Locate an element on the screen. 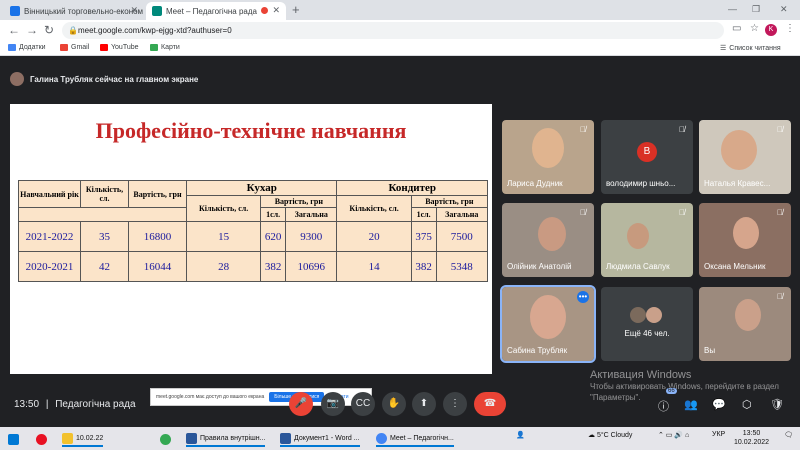 Image resolution: width=800 pixels, height=450 pixels. th-count: Кількість, сл. is located at coordinates (104, 194).